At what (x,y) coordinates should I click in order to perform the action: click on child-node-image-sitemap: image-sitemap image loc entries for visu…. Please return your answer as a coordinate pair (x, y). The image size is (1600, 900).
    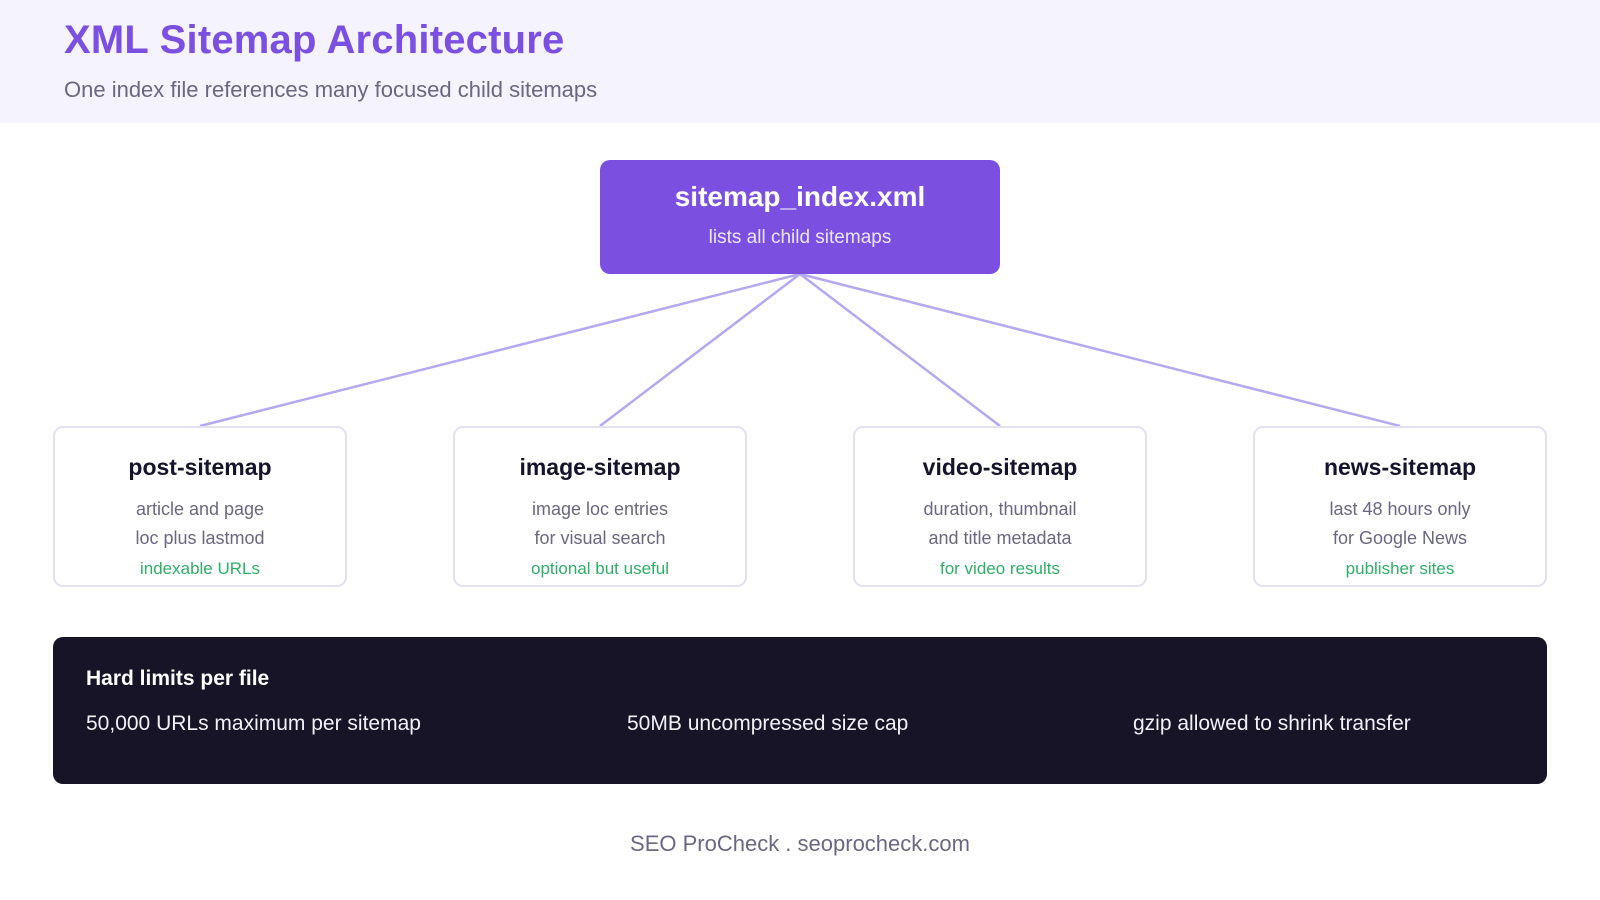
    Looking at the image, I should click on (600, 506).